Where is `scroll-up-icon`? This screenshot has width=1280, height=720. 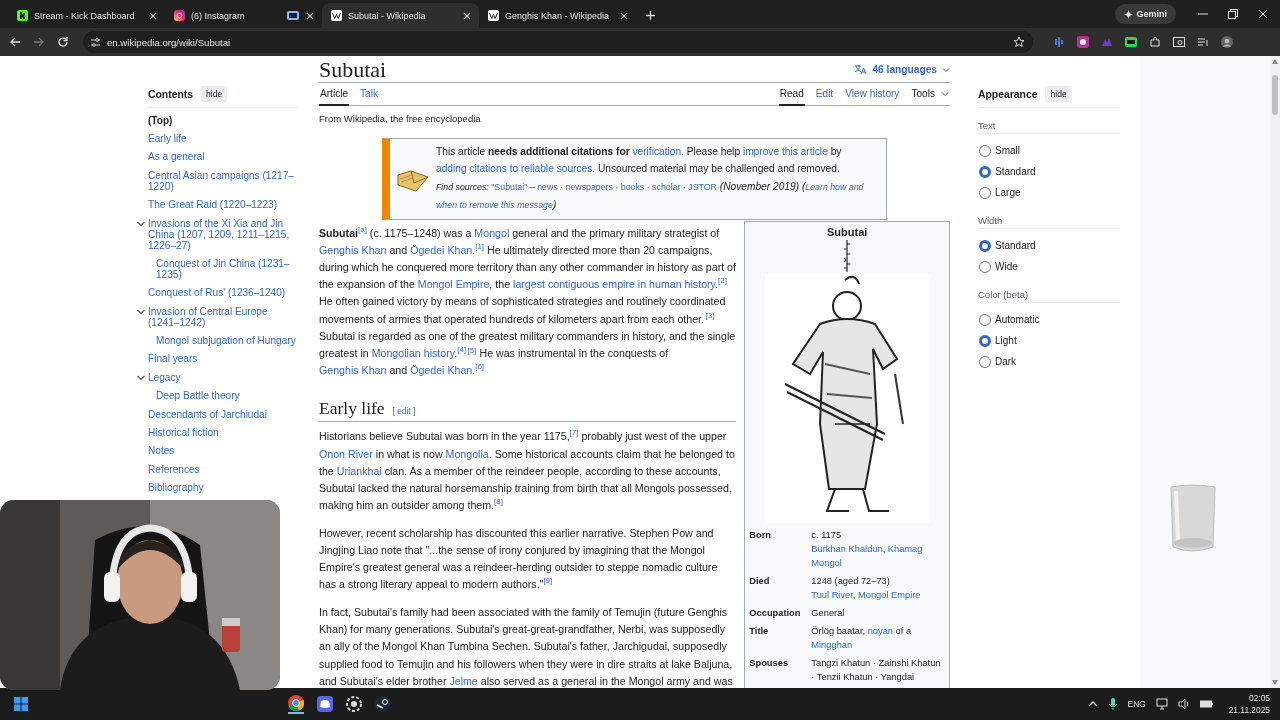
scroll-up-icon is located at coordinates (1275, 61).